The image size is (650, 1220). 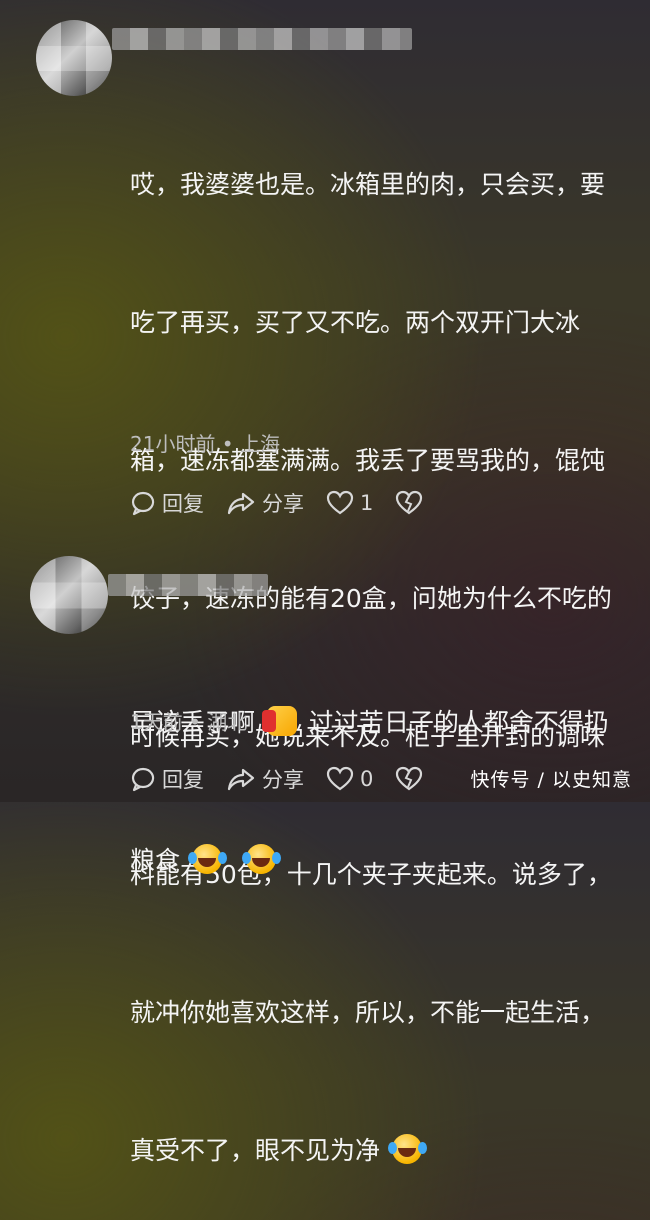 I want to click on comment-line: 吃了再买，买了又不吃。两个双开门大冰, so click(x=355, y=322).